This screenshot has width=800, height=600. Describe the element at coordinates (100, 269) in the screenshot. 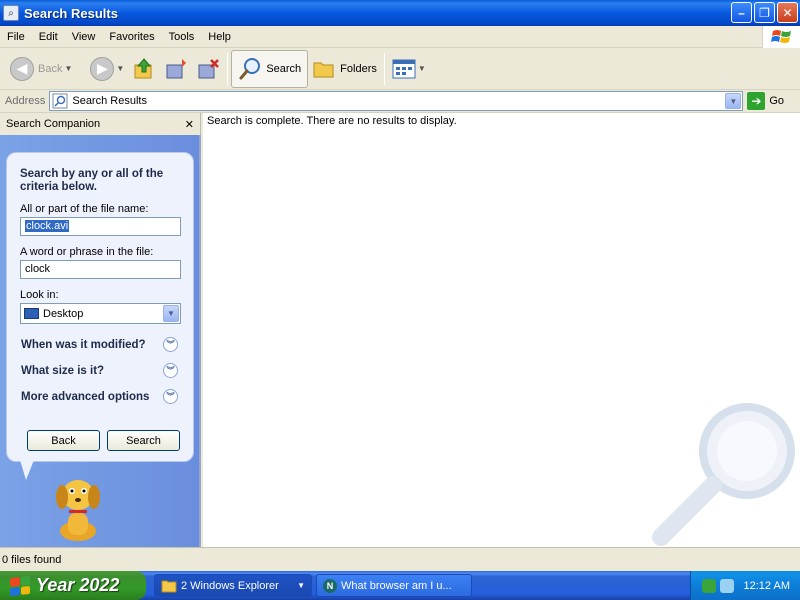

I see `phrase-input: clock` at that location.